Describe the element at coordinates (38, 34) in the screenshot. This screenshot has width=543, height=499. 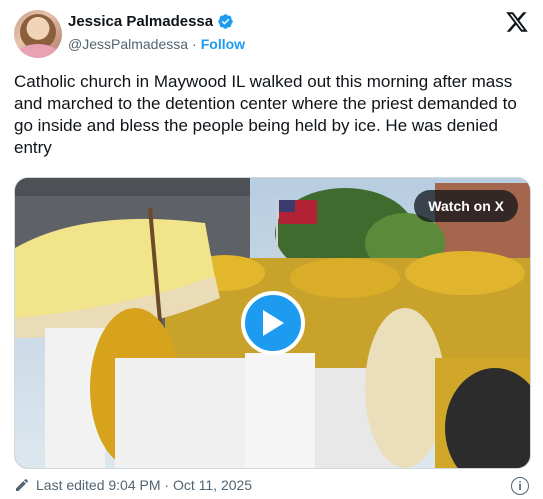
I see `avatar` at that location.